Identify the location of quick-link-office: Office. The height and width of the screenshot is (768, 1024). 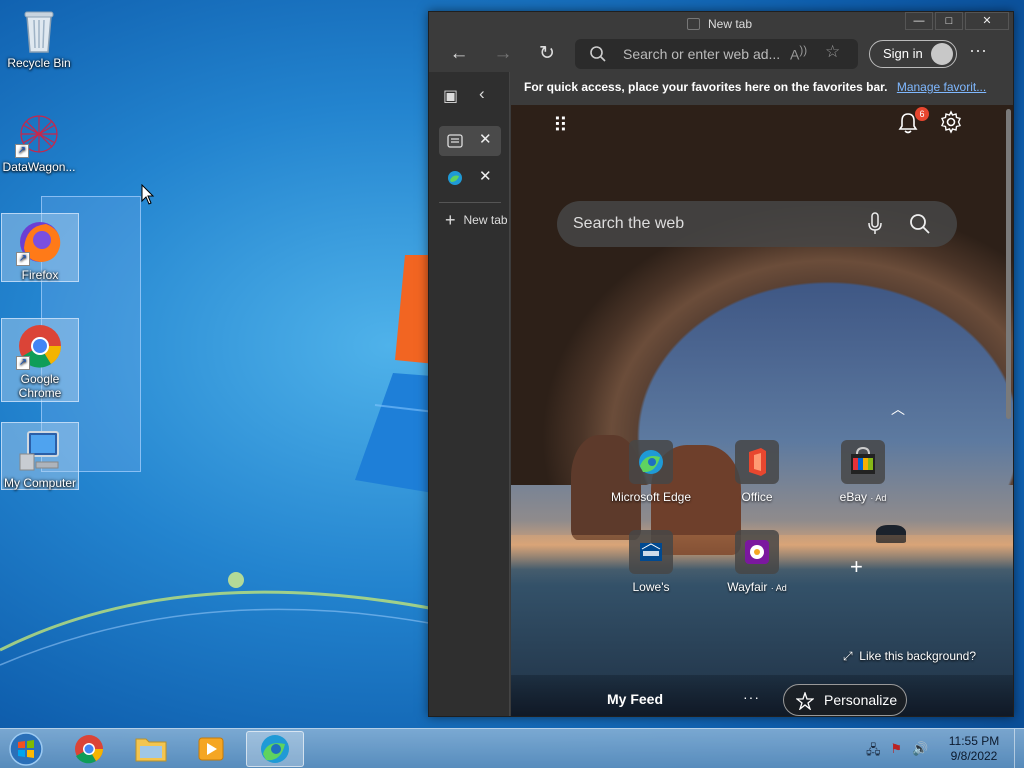
(757, 472).